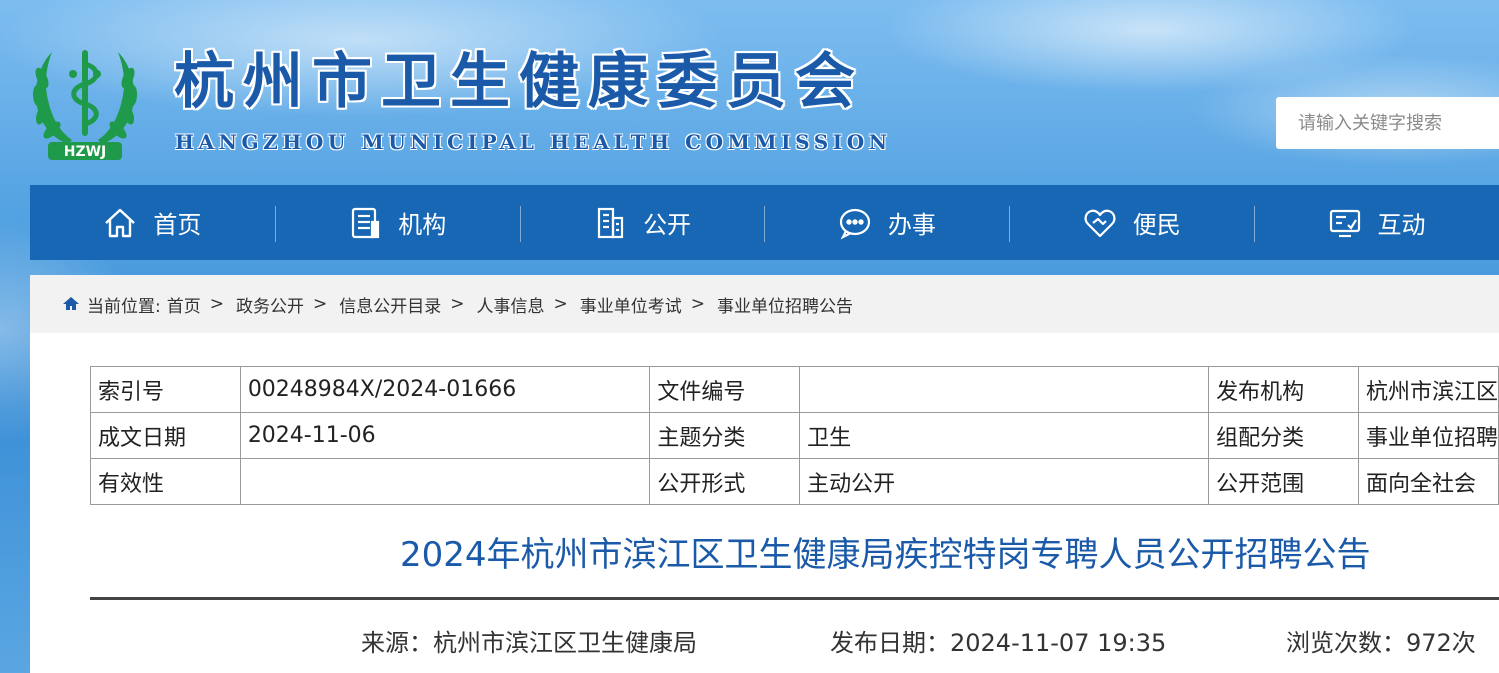  What do you see at coordinates (642, 222) in the screenshot?
I see `nav-item-public: 公开` at bounding box center [642, 222].